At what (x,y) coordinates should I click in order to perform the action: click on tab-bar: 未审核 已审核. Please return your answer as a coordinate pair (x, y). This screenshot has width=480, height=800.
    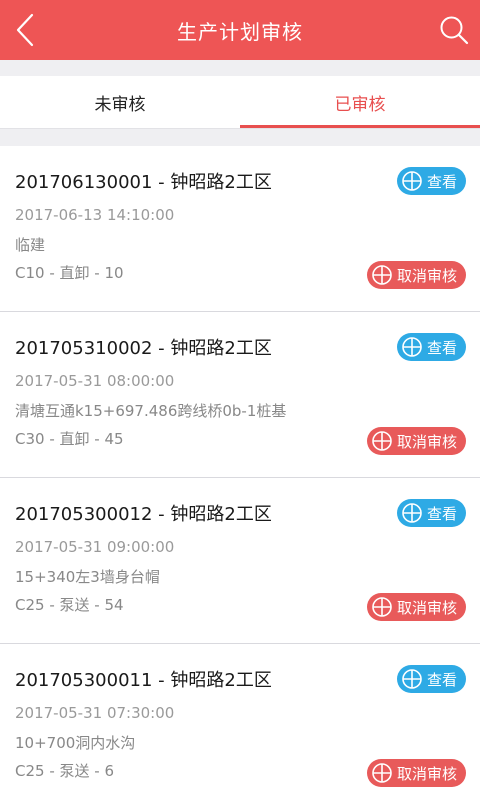
    Looking at the image, I should click on (240, 102).